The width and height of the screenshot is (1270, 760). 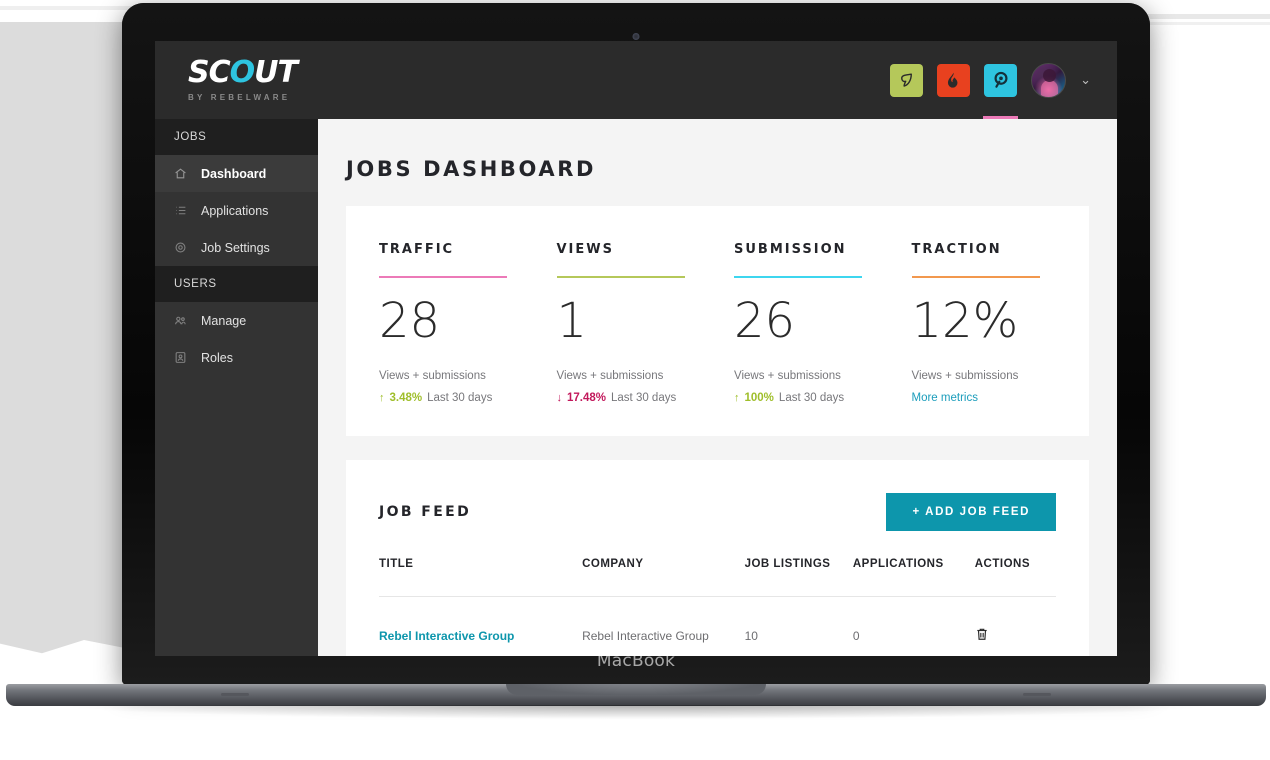 I want to click on sidebar-item-dashboard: Dashboard, so click(x=236, y=173).